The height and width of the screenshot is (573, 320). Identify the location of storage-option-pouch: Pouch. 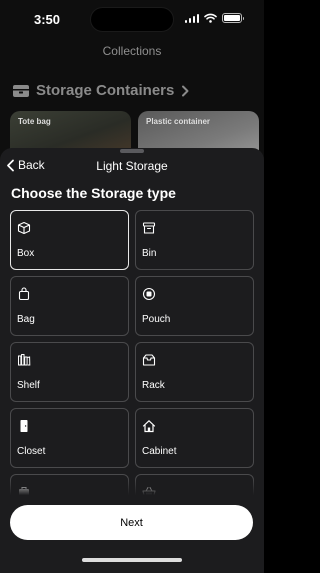
(194, 306).